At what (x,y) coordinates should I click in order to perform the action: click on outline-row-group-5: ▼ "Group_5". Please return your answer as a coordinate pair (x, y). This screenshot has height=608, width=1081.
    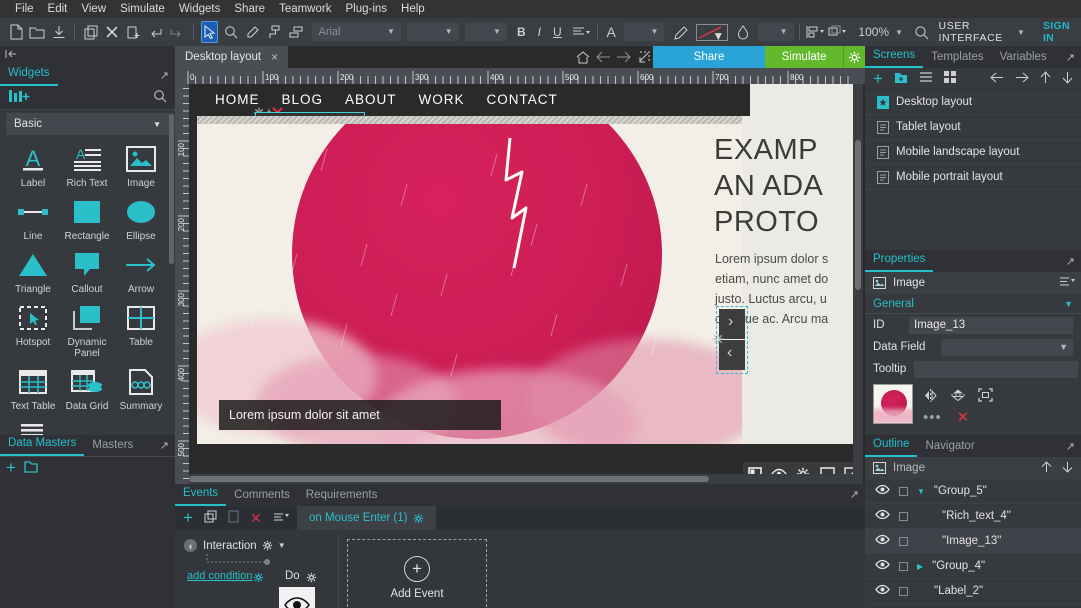
    Looking at the image, I should click on (973, 491).